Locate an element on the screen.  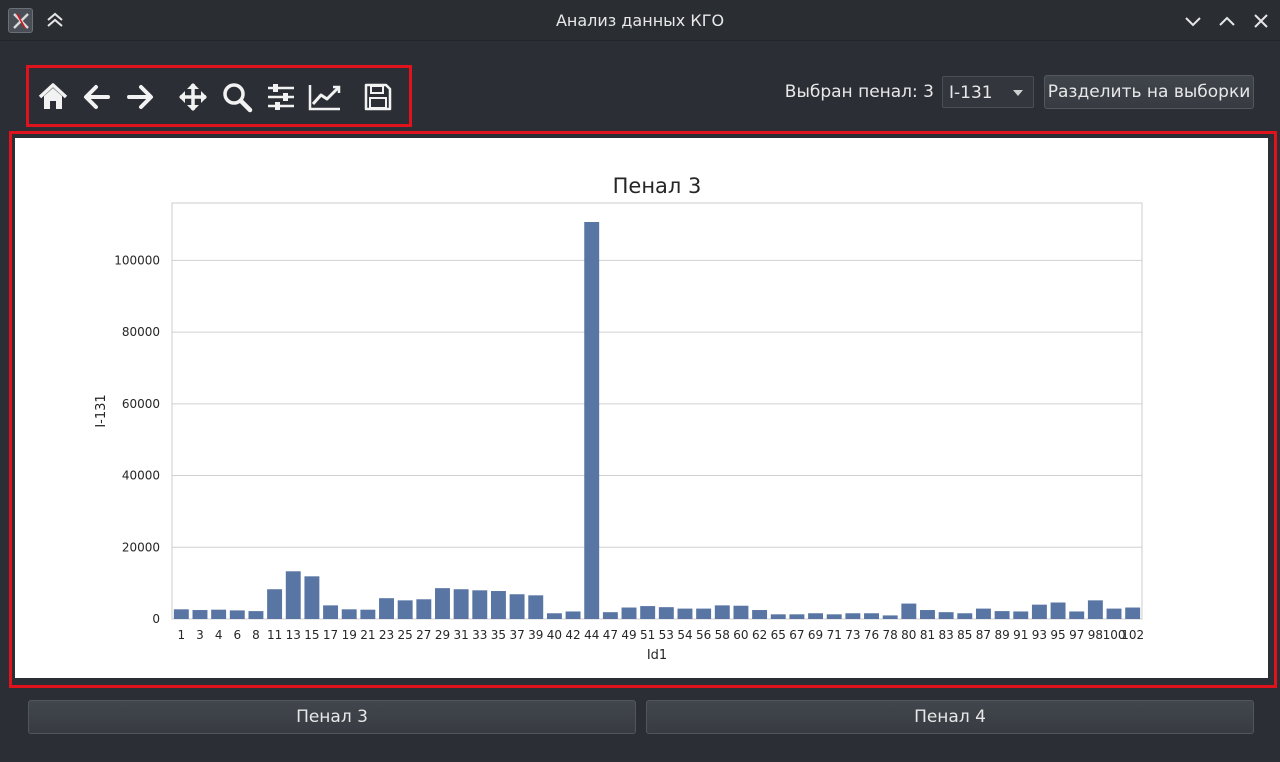
x-tick-label: 54 is located at coordinates (684, 635).